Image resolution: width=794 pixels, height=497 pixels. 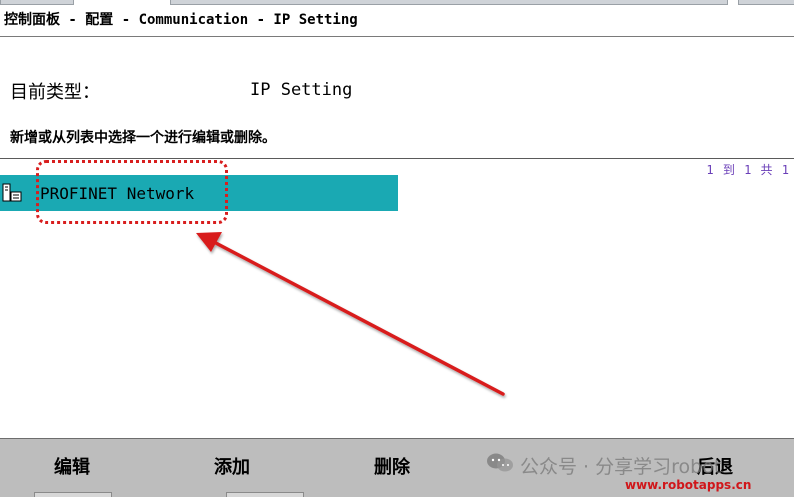 What do you see at coordinates (16, 193) in the screenshot?
I see `network-config-icon` at bounding box center [16, 193].